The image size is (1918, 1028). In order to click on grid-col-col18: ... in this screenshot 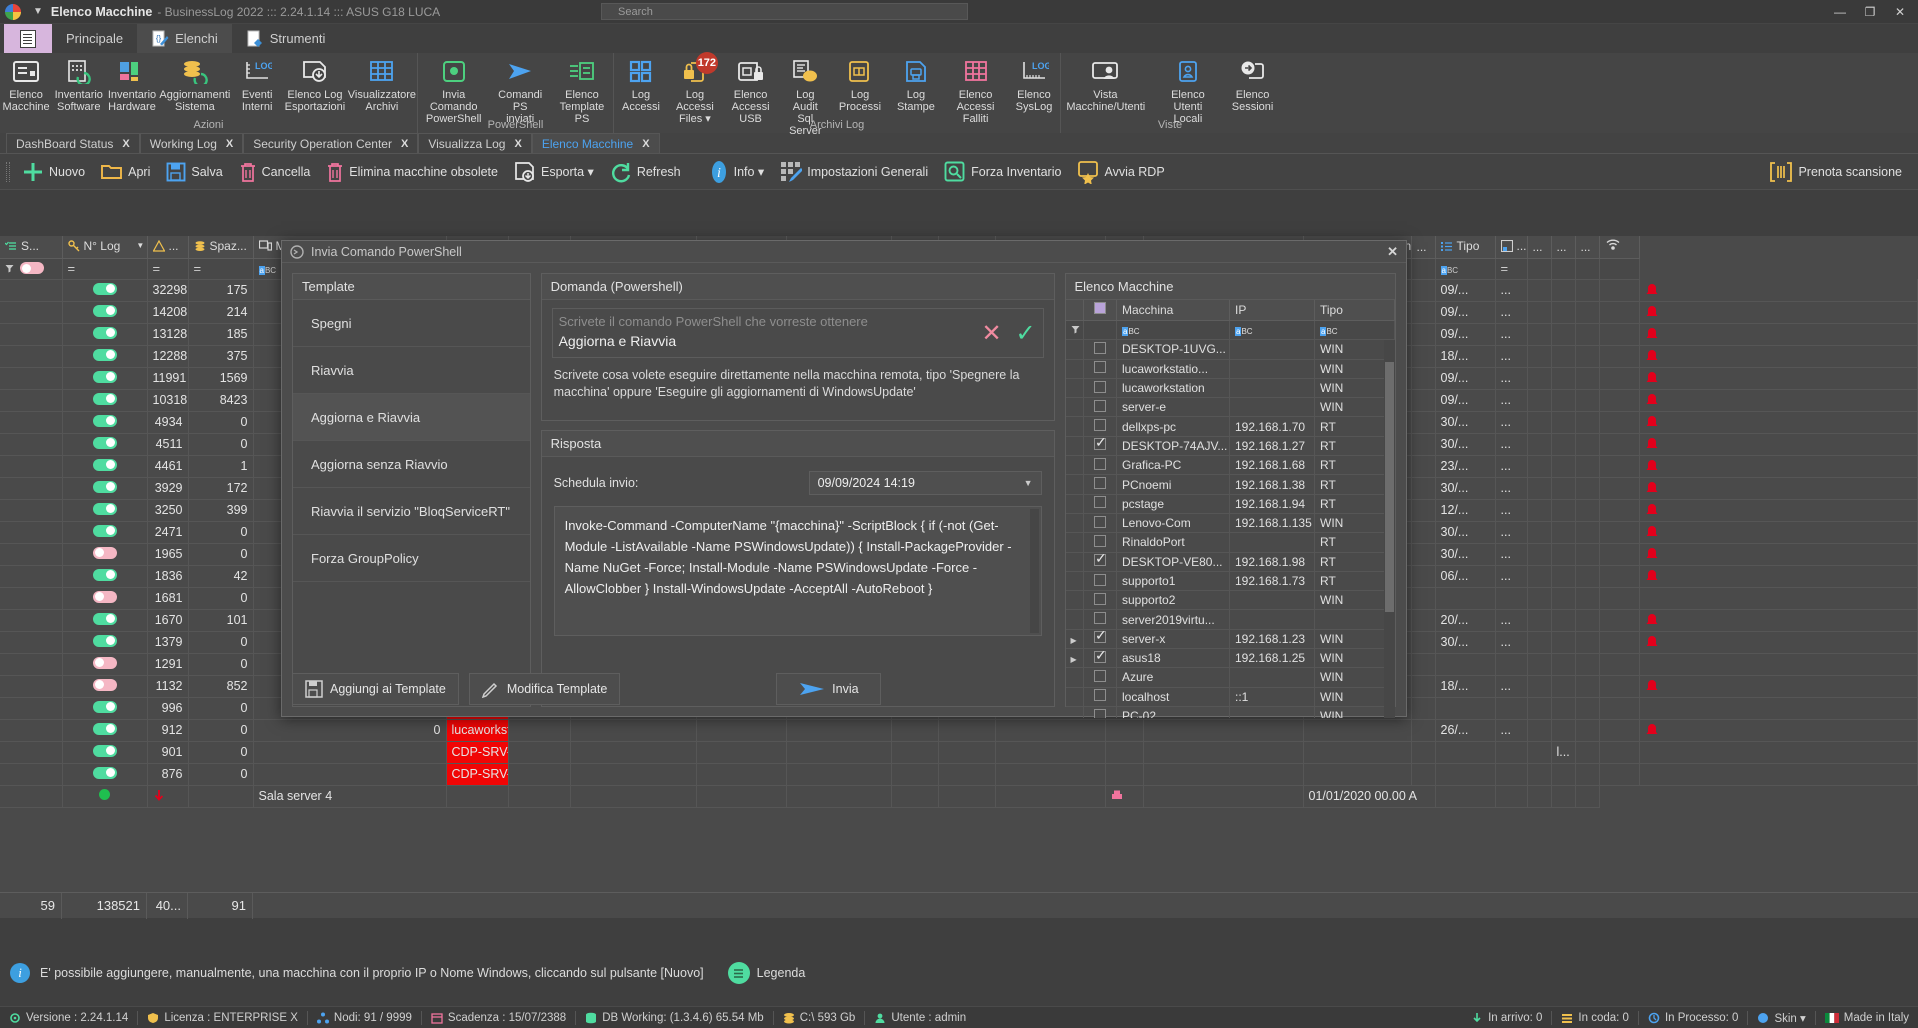, I will do `click(1511, 247)`.